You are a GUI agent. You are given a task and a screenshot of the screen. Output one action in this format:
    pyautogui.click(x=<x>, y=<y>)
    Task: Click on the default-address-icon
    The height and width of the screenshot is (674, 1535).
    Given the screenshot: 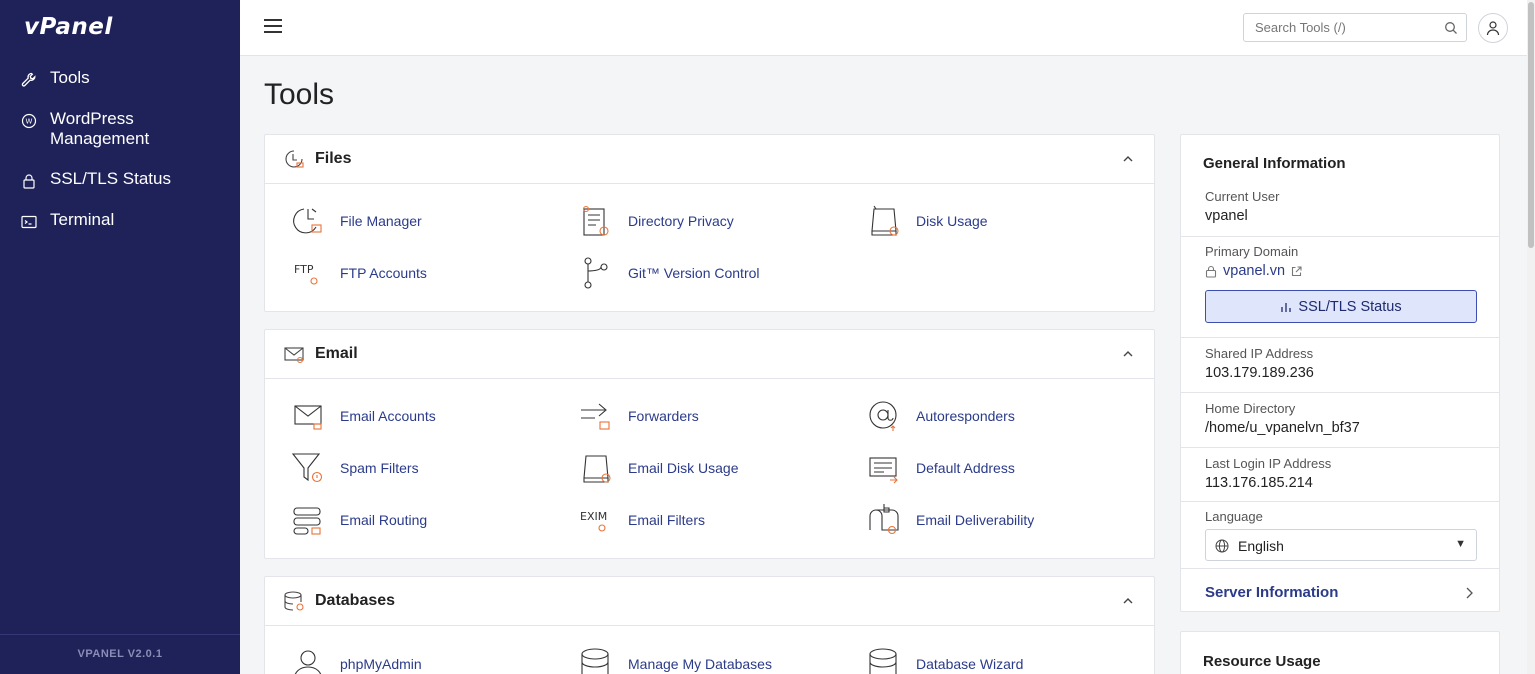 What is the action you would take?
    pyautogui.click(x=883, y=470)
    